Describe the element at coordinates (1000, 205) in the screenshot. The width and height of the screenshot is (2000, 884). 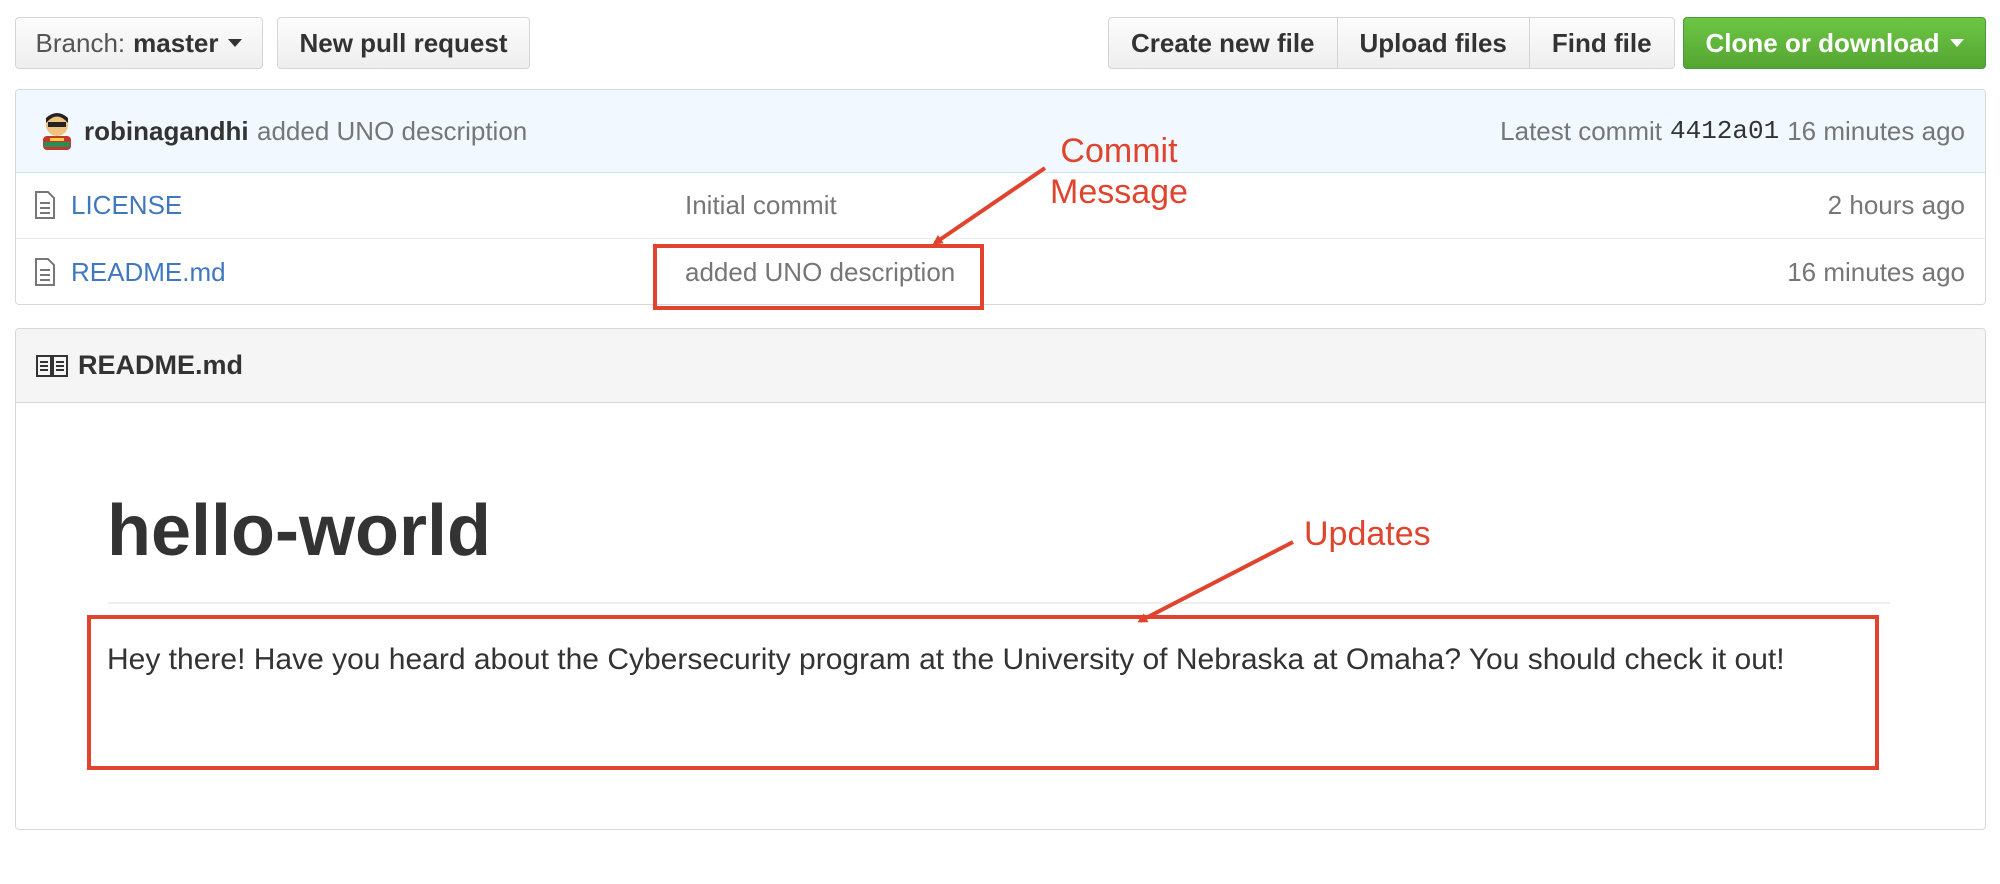
I see `file-row: LICENSE Initial commit 2 hours ago` at that location.